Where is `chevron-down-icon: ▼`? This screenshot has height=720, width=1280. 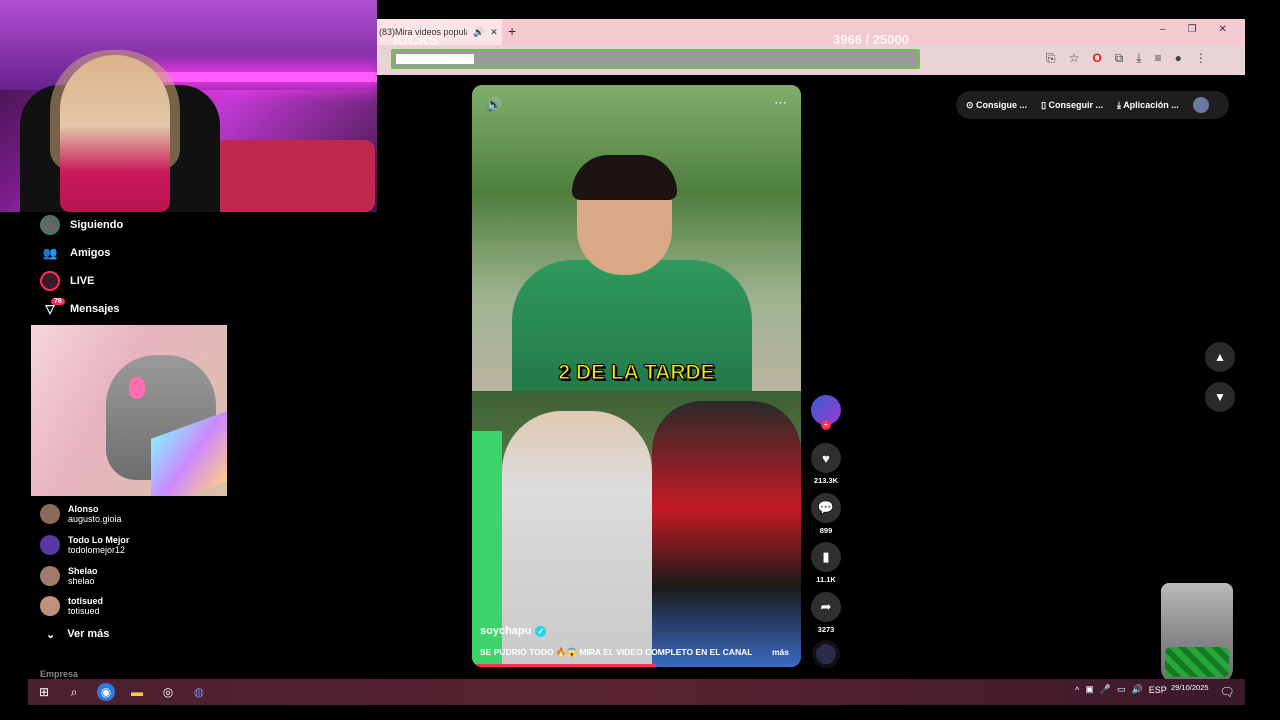
chevron-down-icon: ▼ is located at coordinates (1220, 397).